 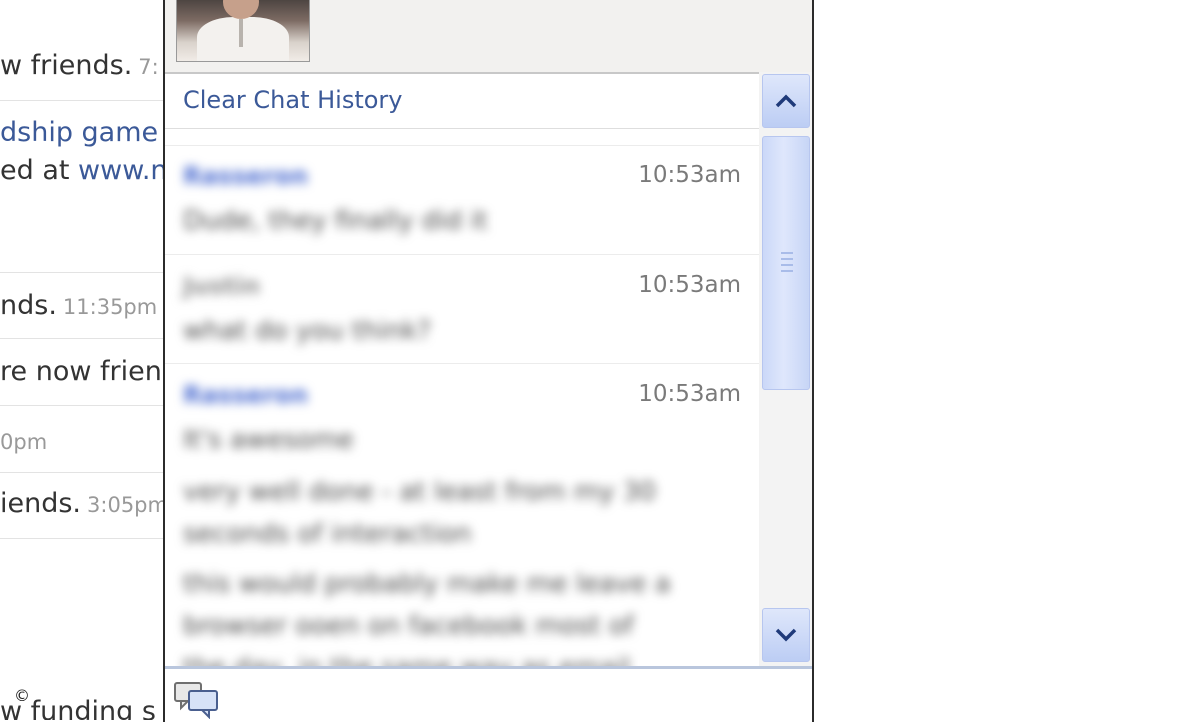 I want to click on feed-item: re now frienc, so click(x=85, y=371).